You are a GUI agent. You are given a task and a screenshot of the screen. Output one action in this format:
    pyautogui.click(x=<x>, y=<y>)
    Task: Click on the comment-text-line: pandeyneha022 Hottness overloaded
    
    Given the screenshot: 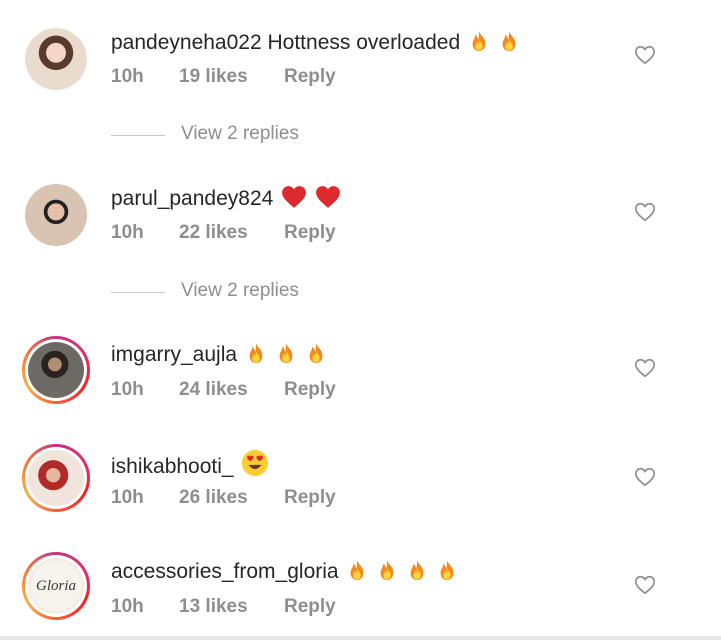 What is the action you would take?
    pyautogui.click(x=315, y=42)
    